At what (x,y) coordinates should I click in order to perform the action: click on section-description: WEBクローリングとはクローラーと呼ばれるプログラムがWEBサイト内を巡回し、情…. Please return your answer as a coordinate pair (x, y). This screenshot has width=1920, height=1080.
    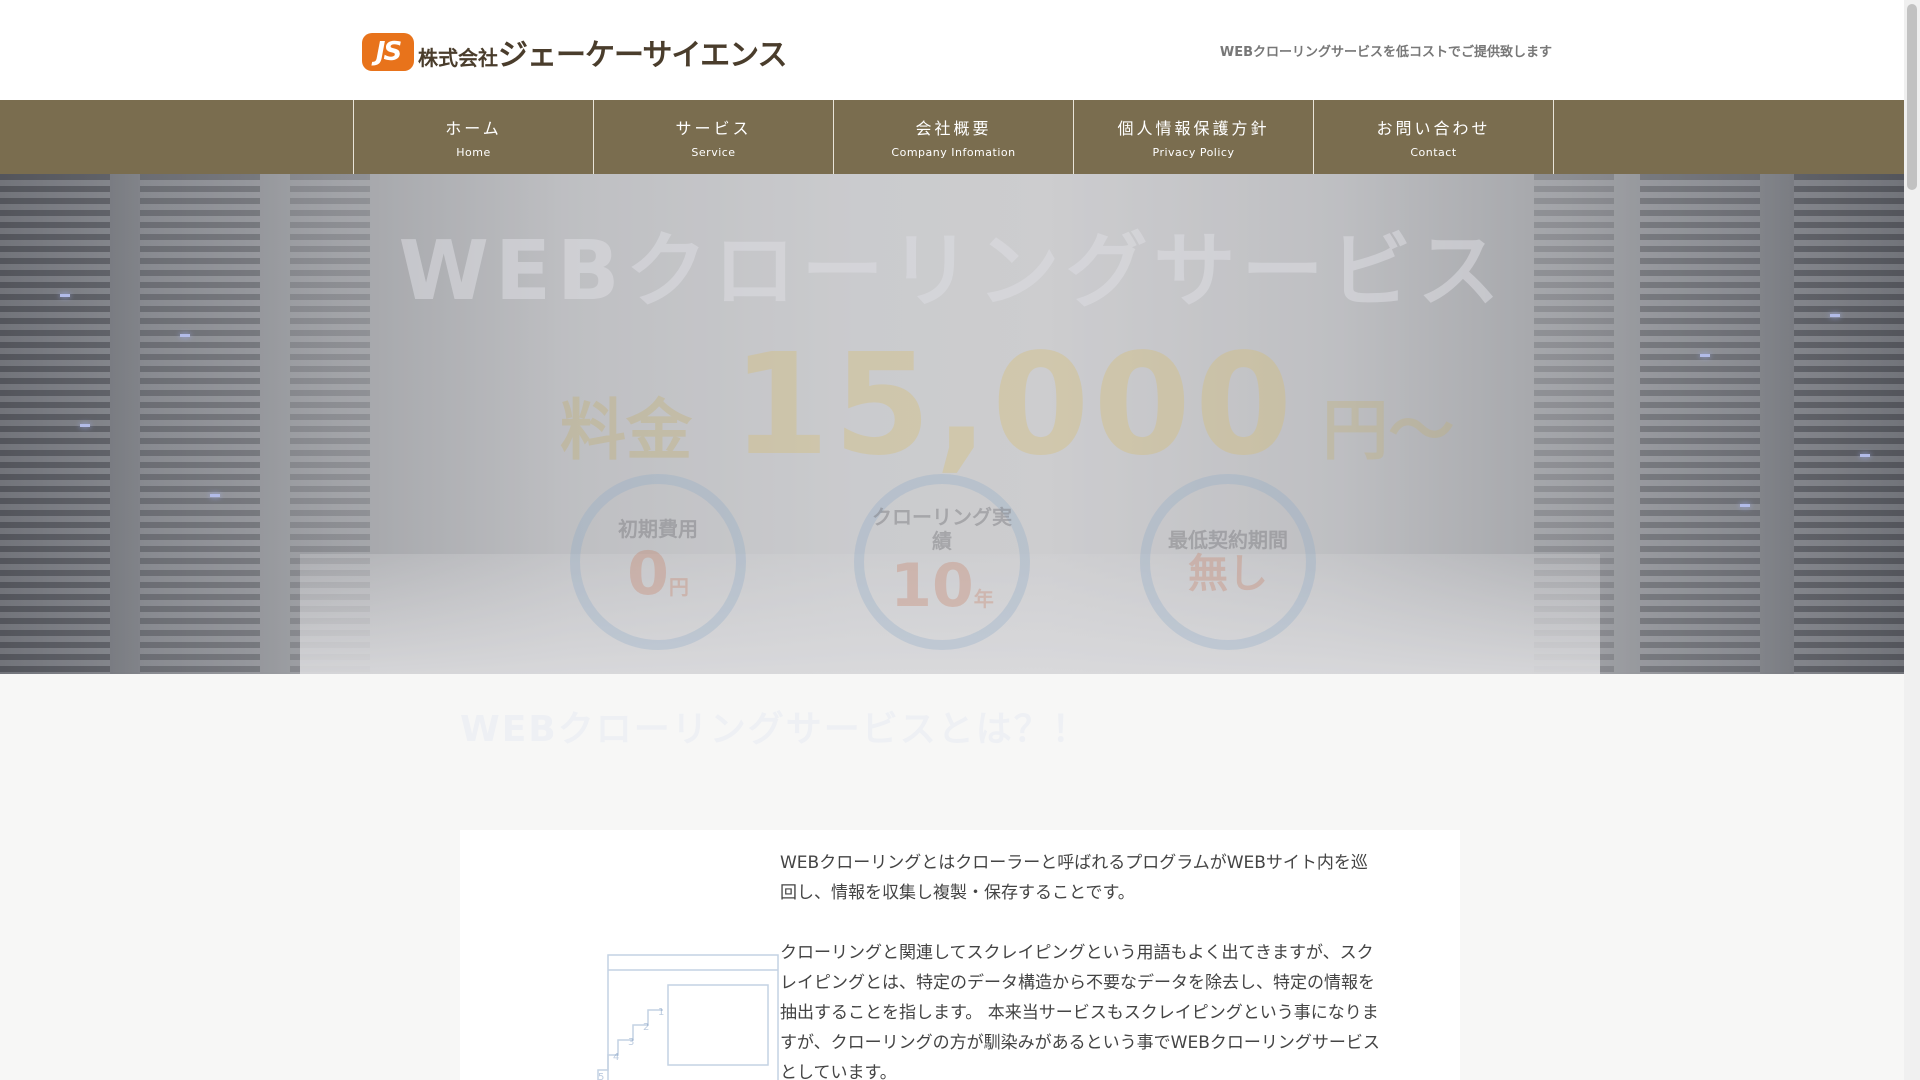
    Looking at the image, I should click on (1080, 964).